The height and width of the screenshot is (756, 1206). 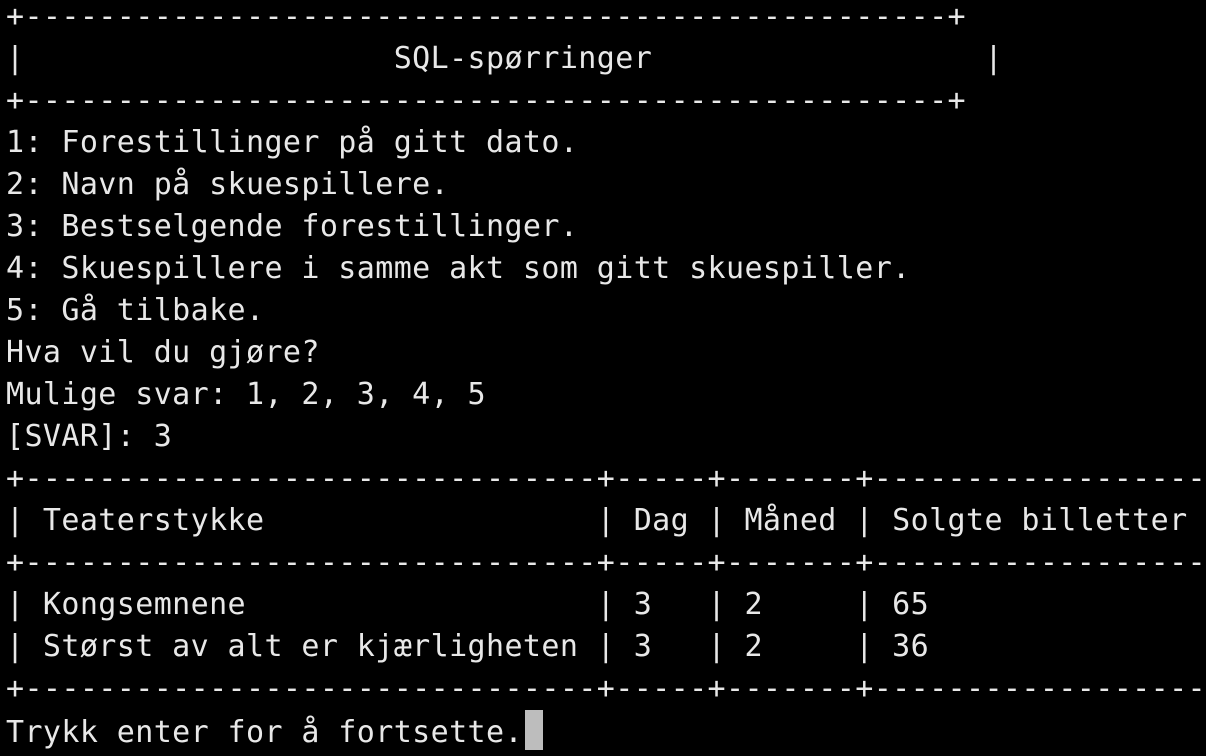 I want to click on header-title-row: | SQL-spørringer |, so click(x=504, y=58).